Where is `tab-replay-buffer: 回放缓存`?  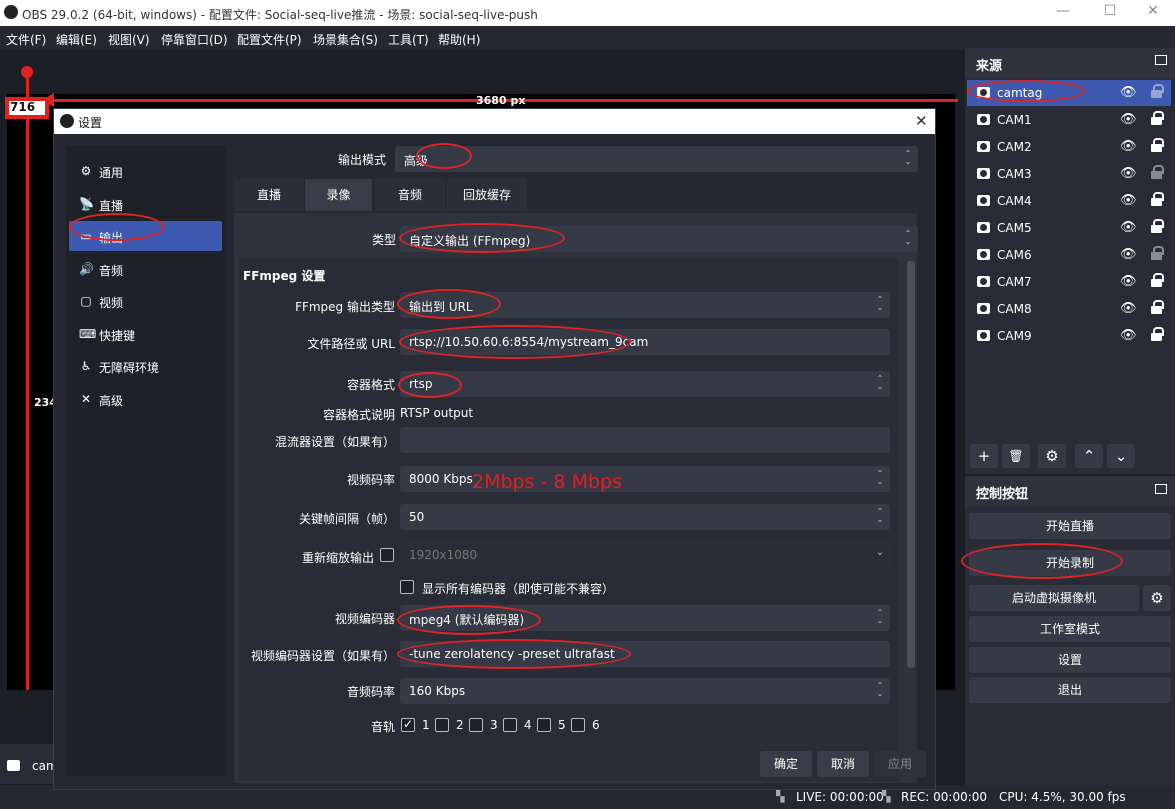 tab-replay-buffer: 回放缓存 is located at coordinates (487, 195).